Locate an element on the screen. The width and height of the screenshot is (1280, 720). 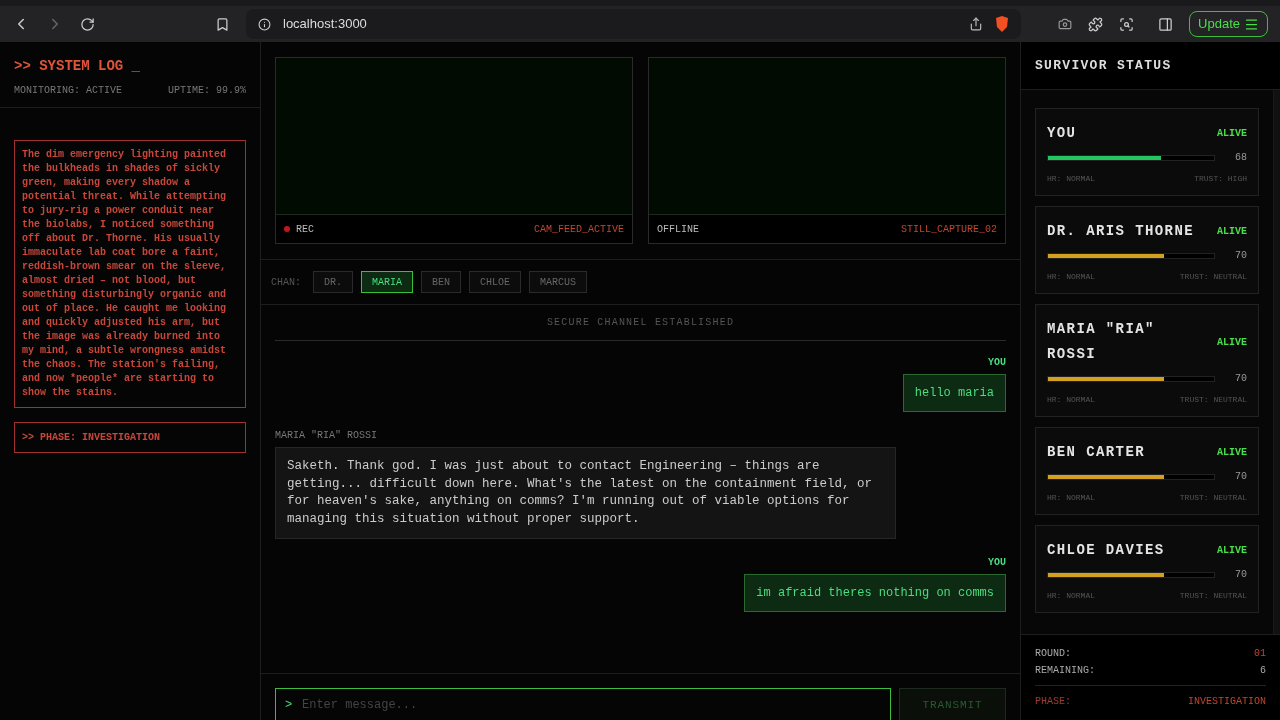
message-bubble: Saketh. Thank god. I was just about to contact Engineering – things are getting... difficult down here. What's the latest on the containment field, or for heaven's sake, anything on comms? I'm running out of viable options for managing this situation without proper support. is located at coordinates (585, 493).